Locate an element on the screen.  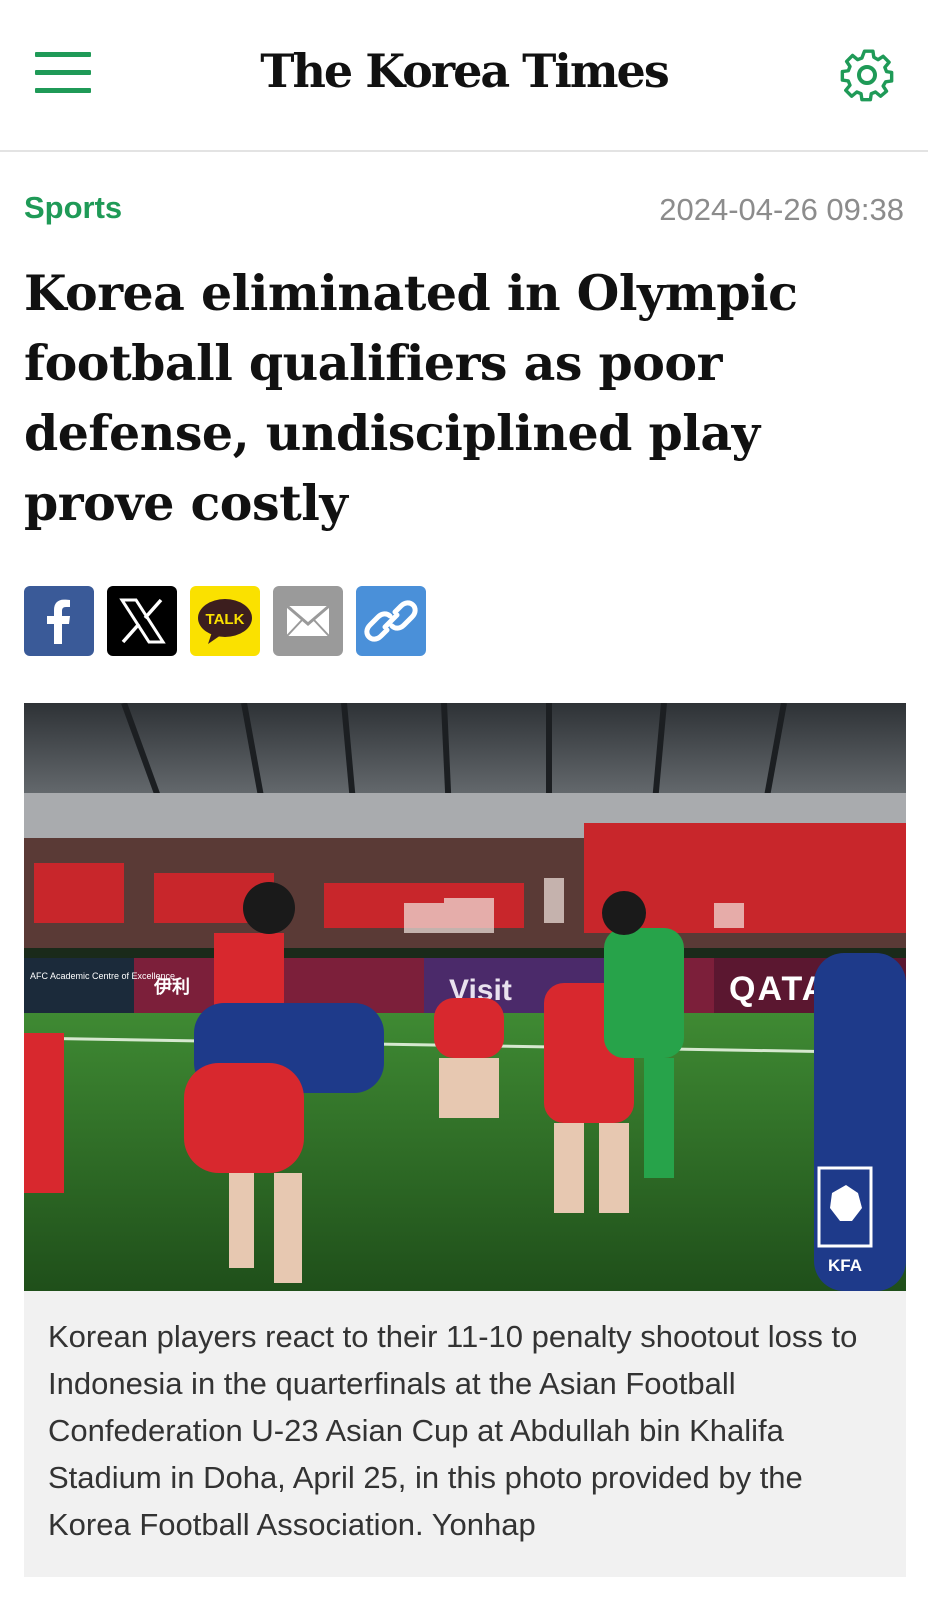
x-icon is located at coordinates (142, 621).